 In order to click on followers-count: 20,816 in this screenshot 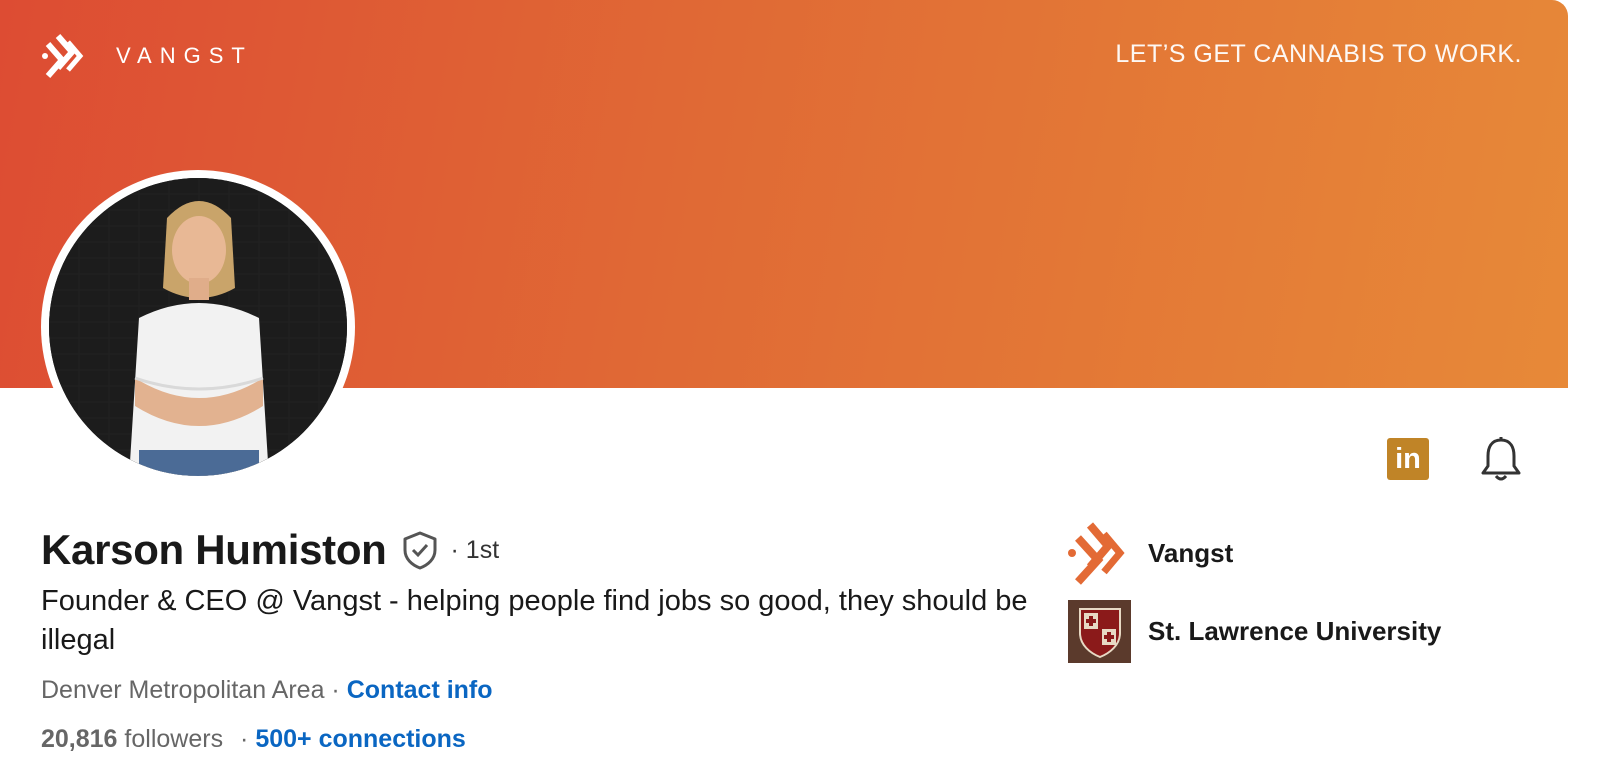, I will do `click(79, 739)`.